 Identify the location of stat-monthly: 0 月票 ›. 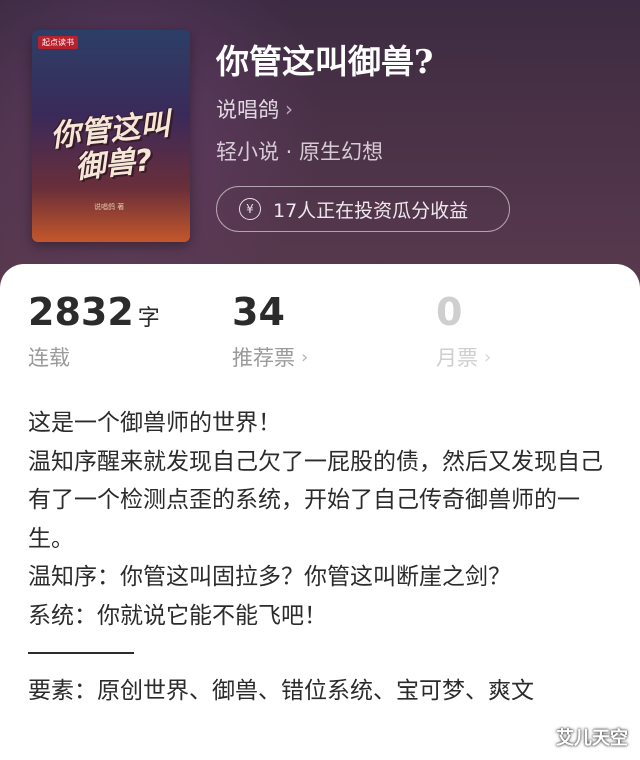
(463, 331).